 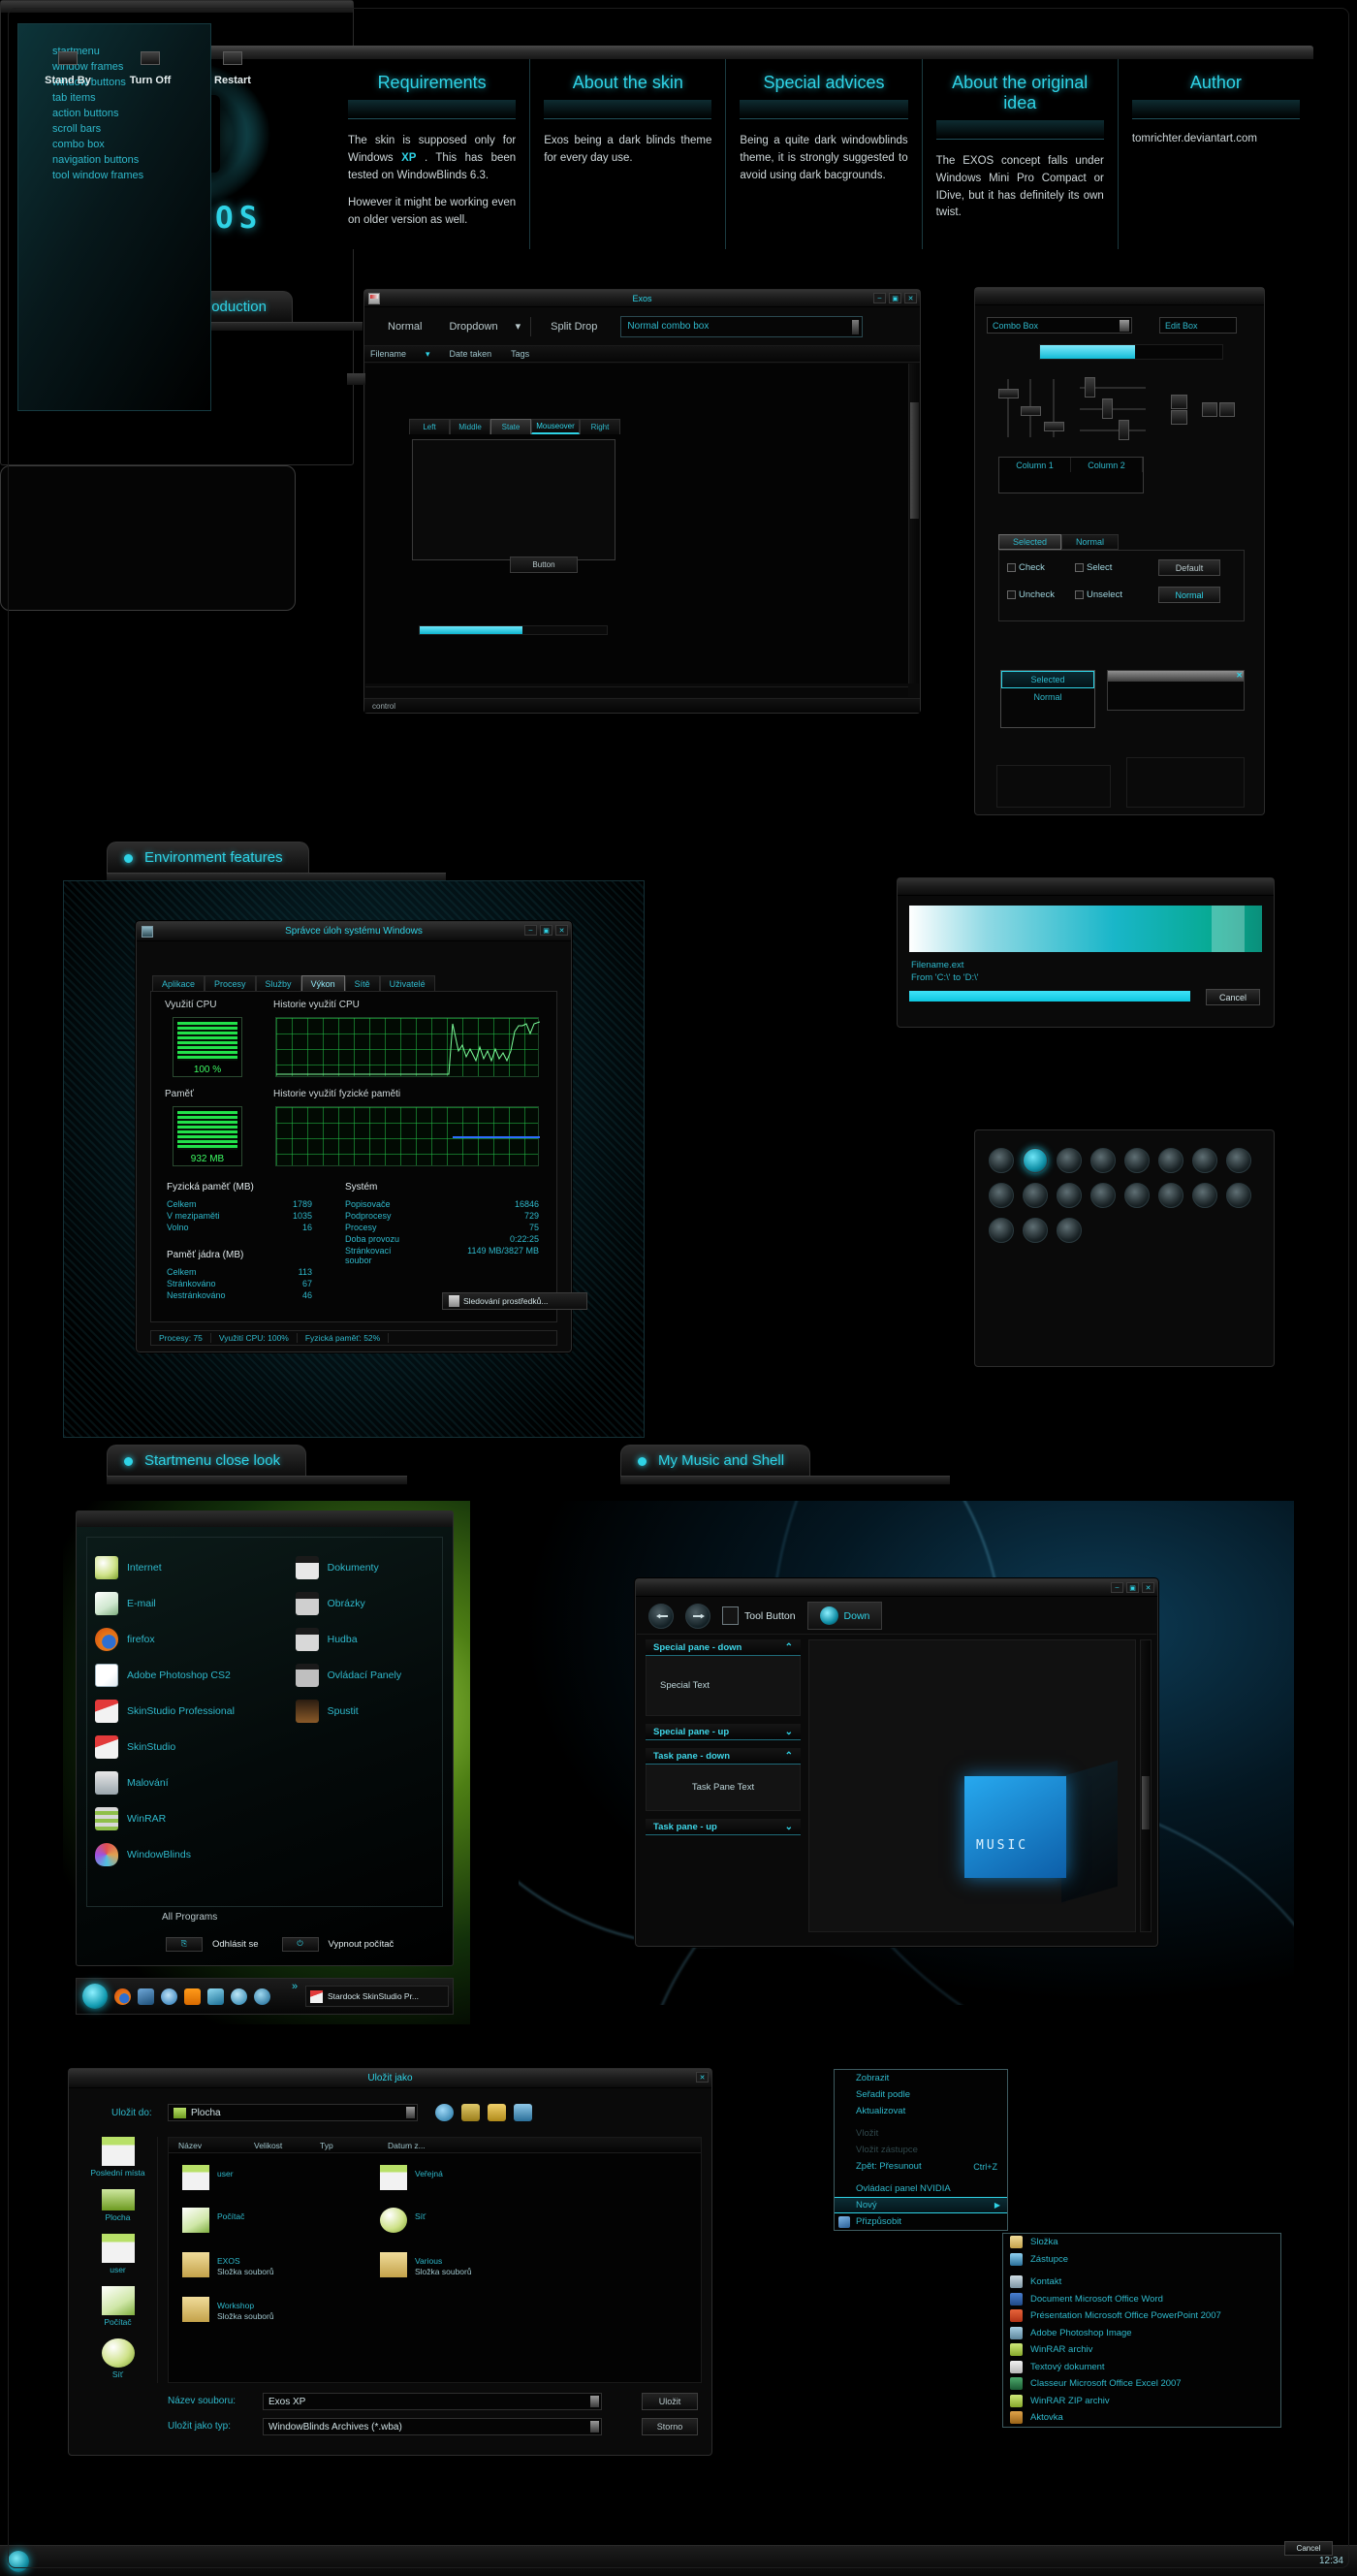 I want to click on logoff-label: Odhlásit se, so click(x=235, y=1945).